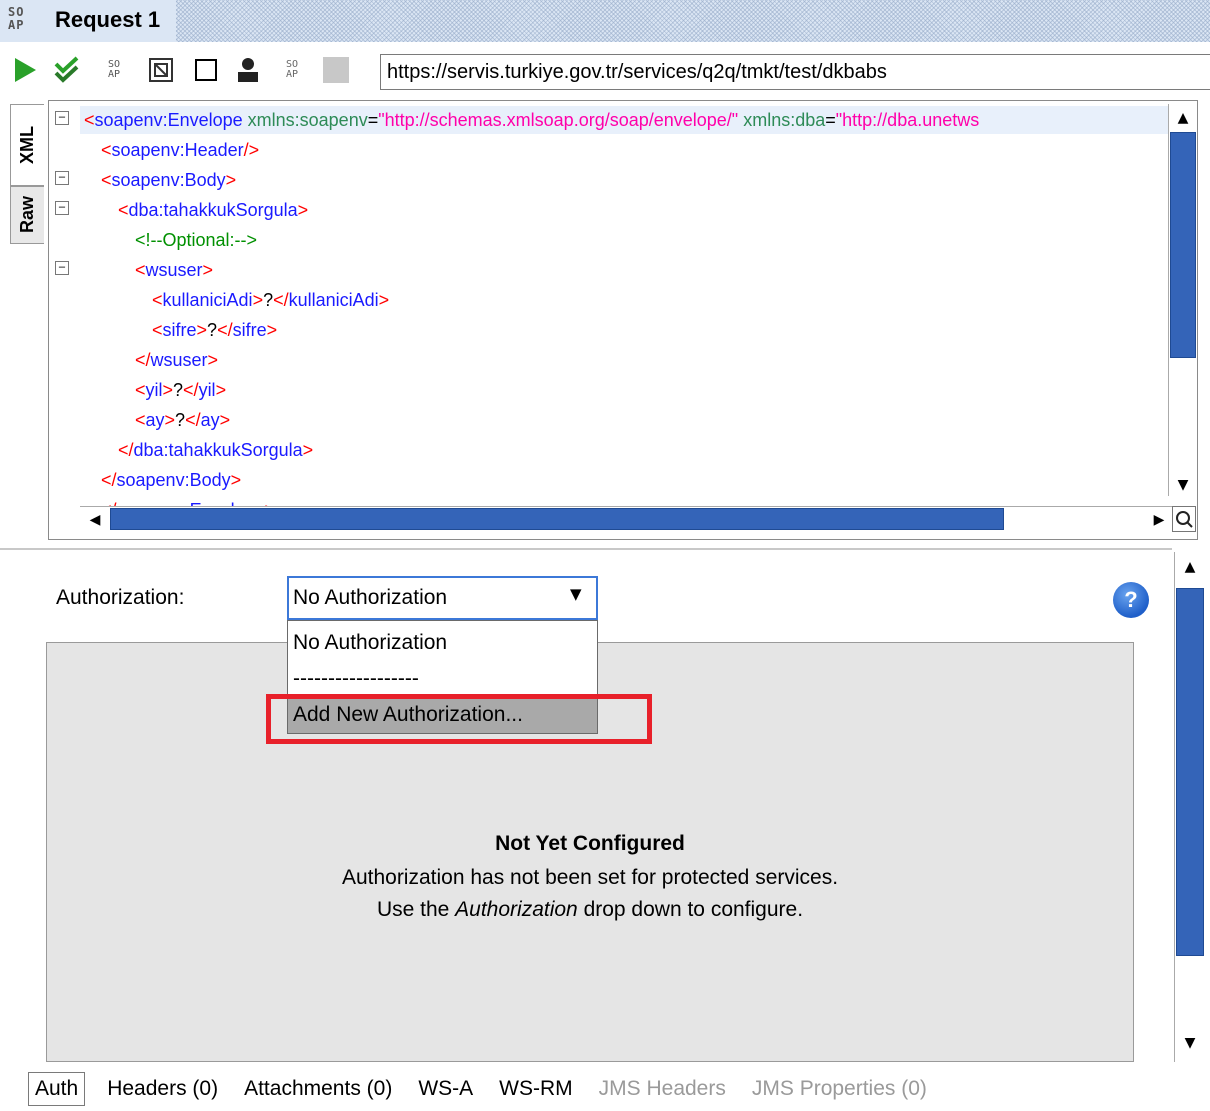 The width and height of the screenshot is (1210, 1111). What do you see at coordinates (62, 118) in the screenshot?
I see `fold-toggle-envelope: −` at bounding box center [62, 118].